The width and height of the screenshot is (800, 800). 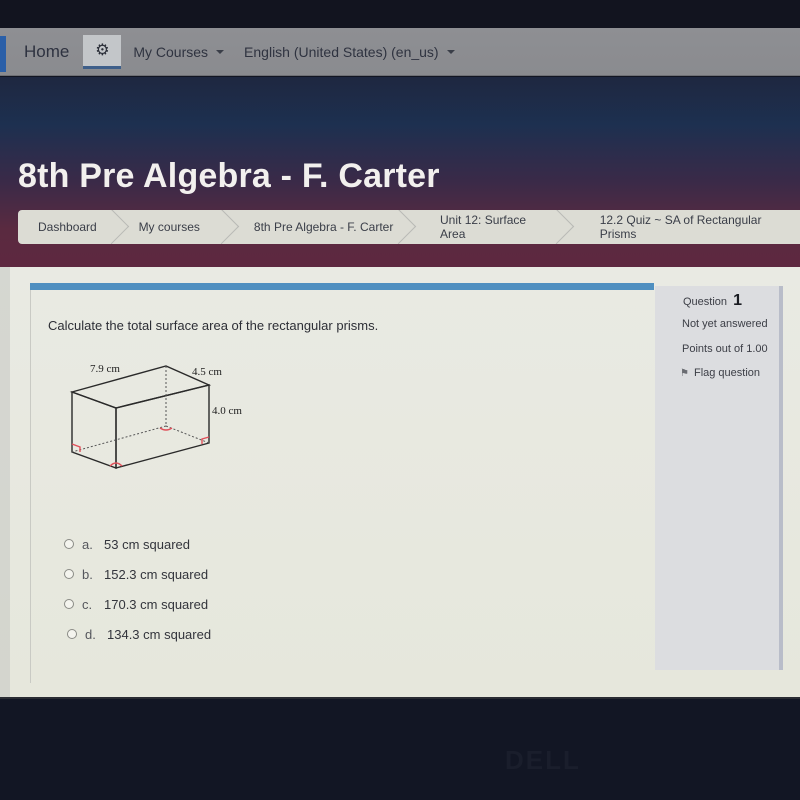 I want to click on my-courses-label: My Courses, so click(x=171, y=51).